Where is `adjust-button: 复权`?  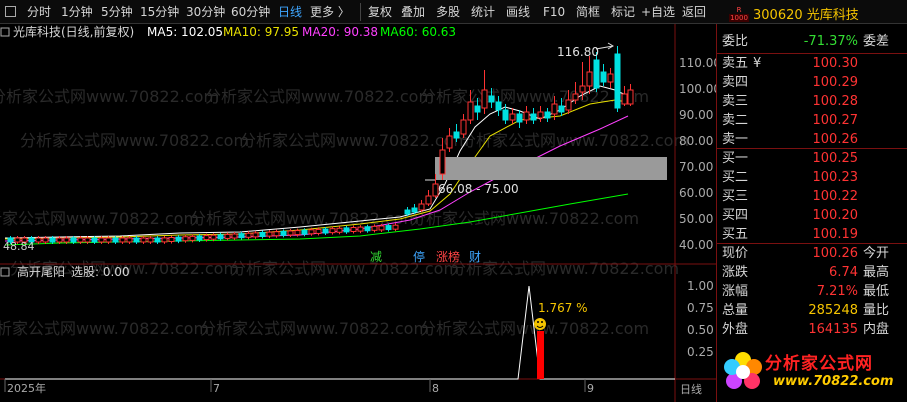 adjust-button: 复权 is located at coordinates (380, 12).